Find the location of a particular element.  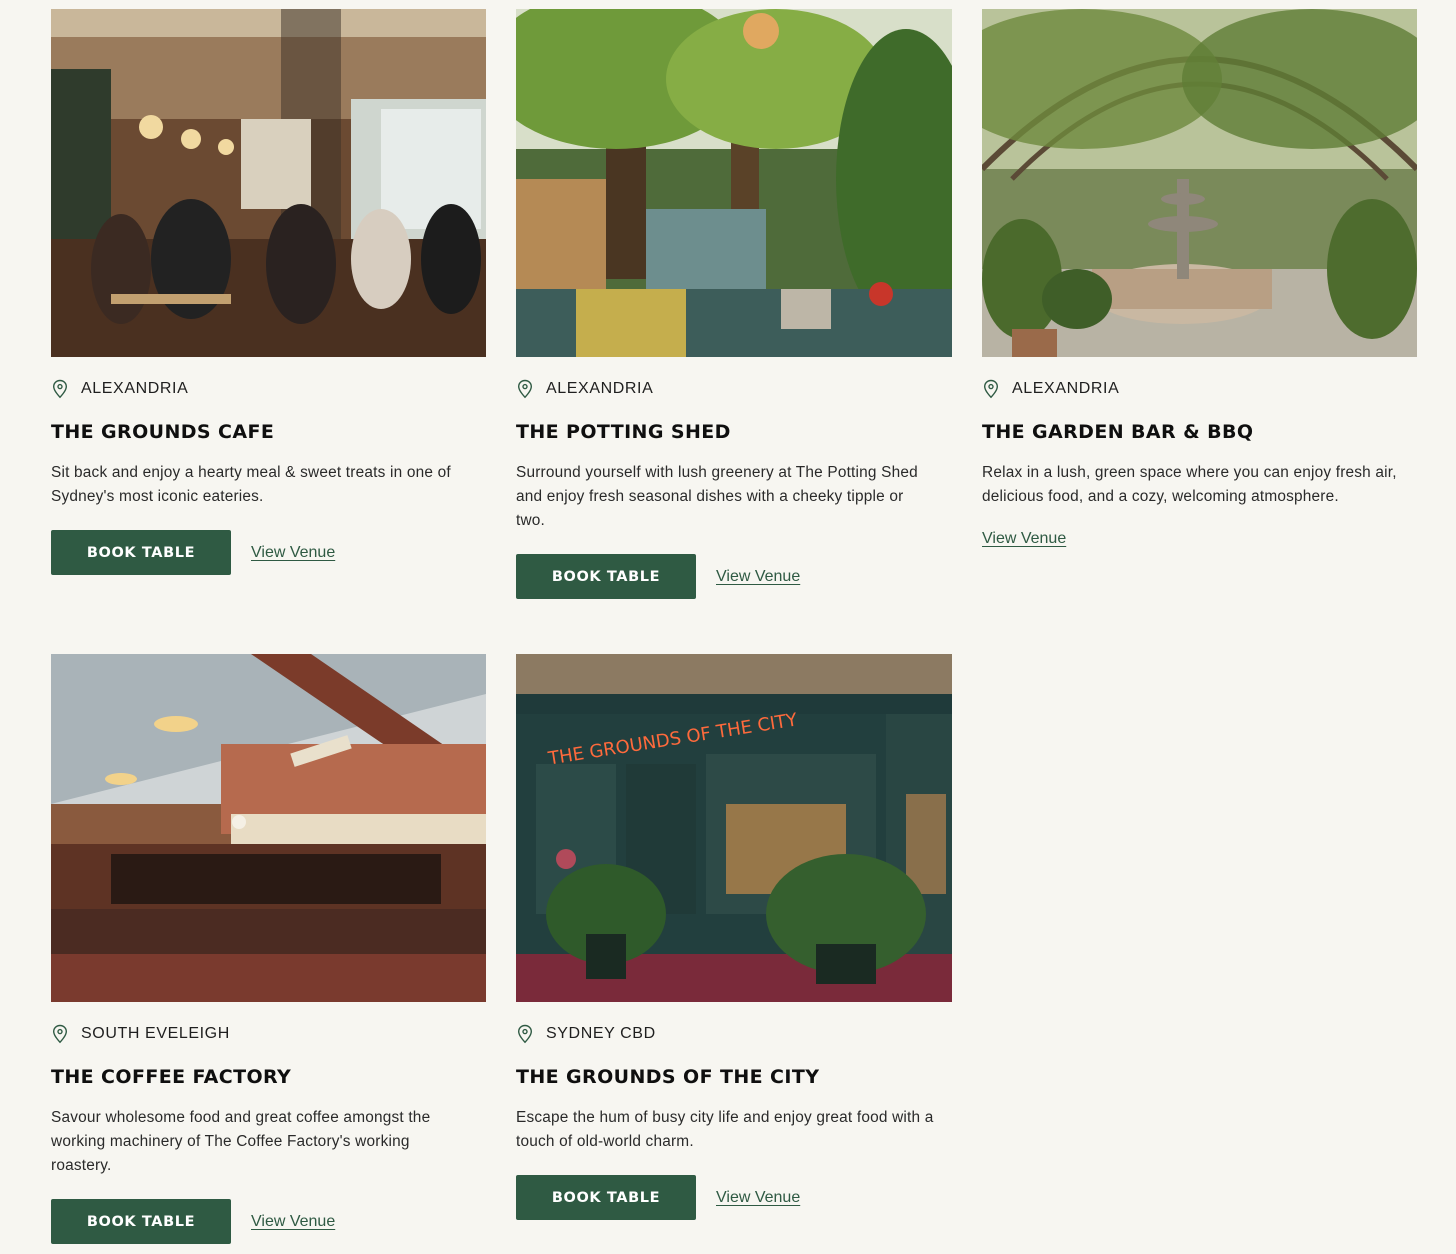

venue-photo-grounds-cafe is located at coordinates (268, 183).